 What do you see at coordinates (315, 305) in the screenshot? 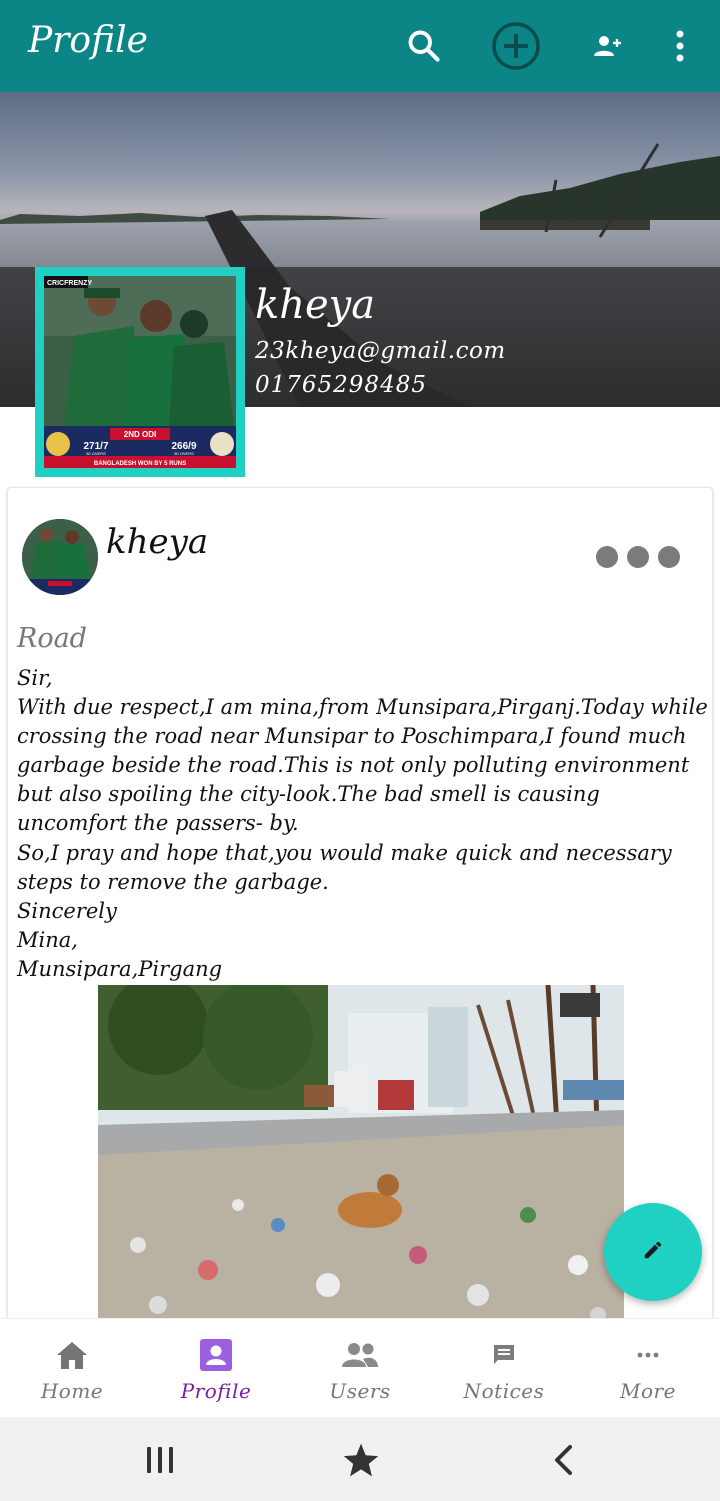
I see `profile-name: kheya` at bounding box center [315, 305].